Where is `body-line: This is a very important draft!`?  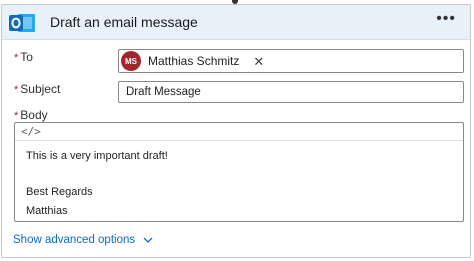 body-line: This is a very important draft! is located at coordinates (97, 156).